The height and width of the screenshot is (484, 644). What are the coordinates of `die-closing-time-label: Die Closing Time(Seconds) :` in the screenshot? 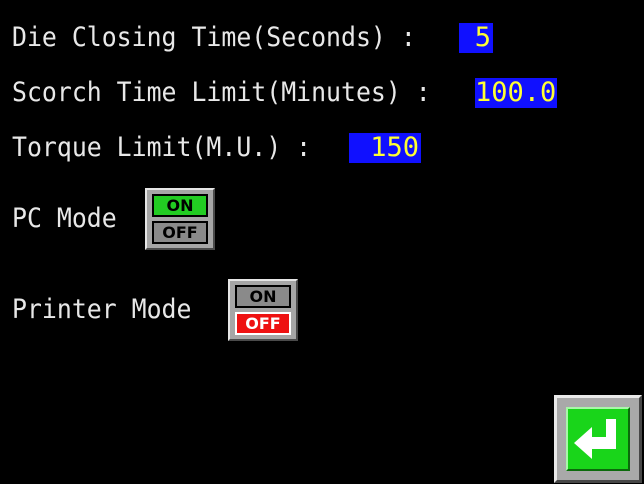 It's located at (214, 37).